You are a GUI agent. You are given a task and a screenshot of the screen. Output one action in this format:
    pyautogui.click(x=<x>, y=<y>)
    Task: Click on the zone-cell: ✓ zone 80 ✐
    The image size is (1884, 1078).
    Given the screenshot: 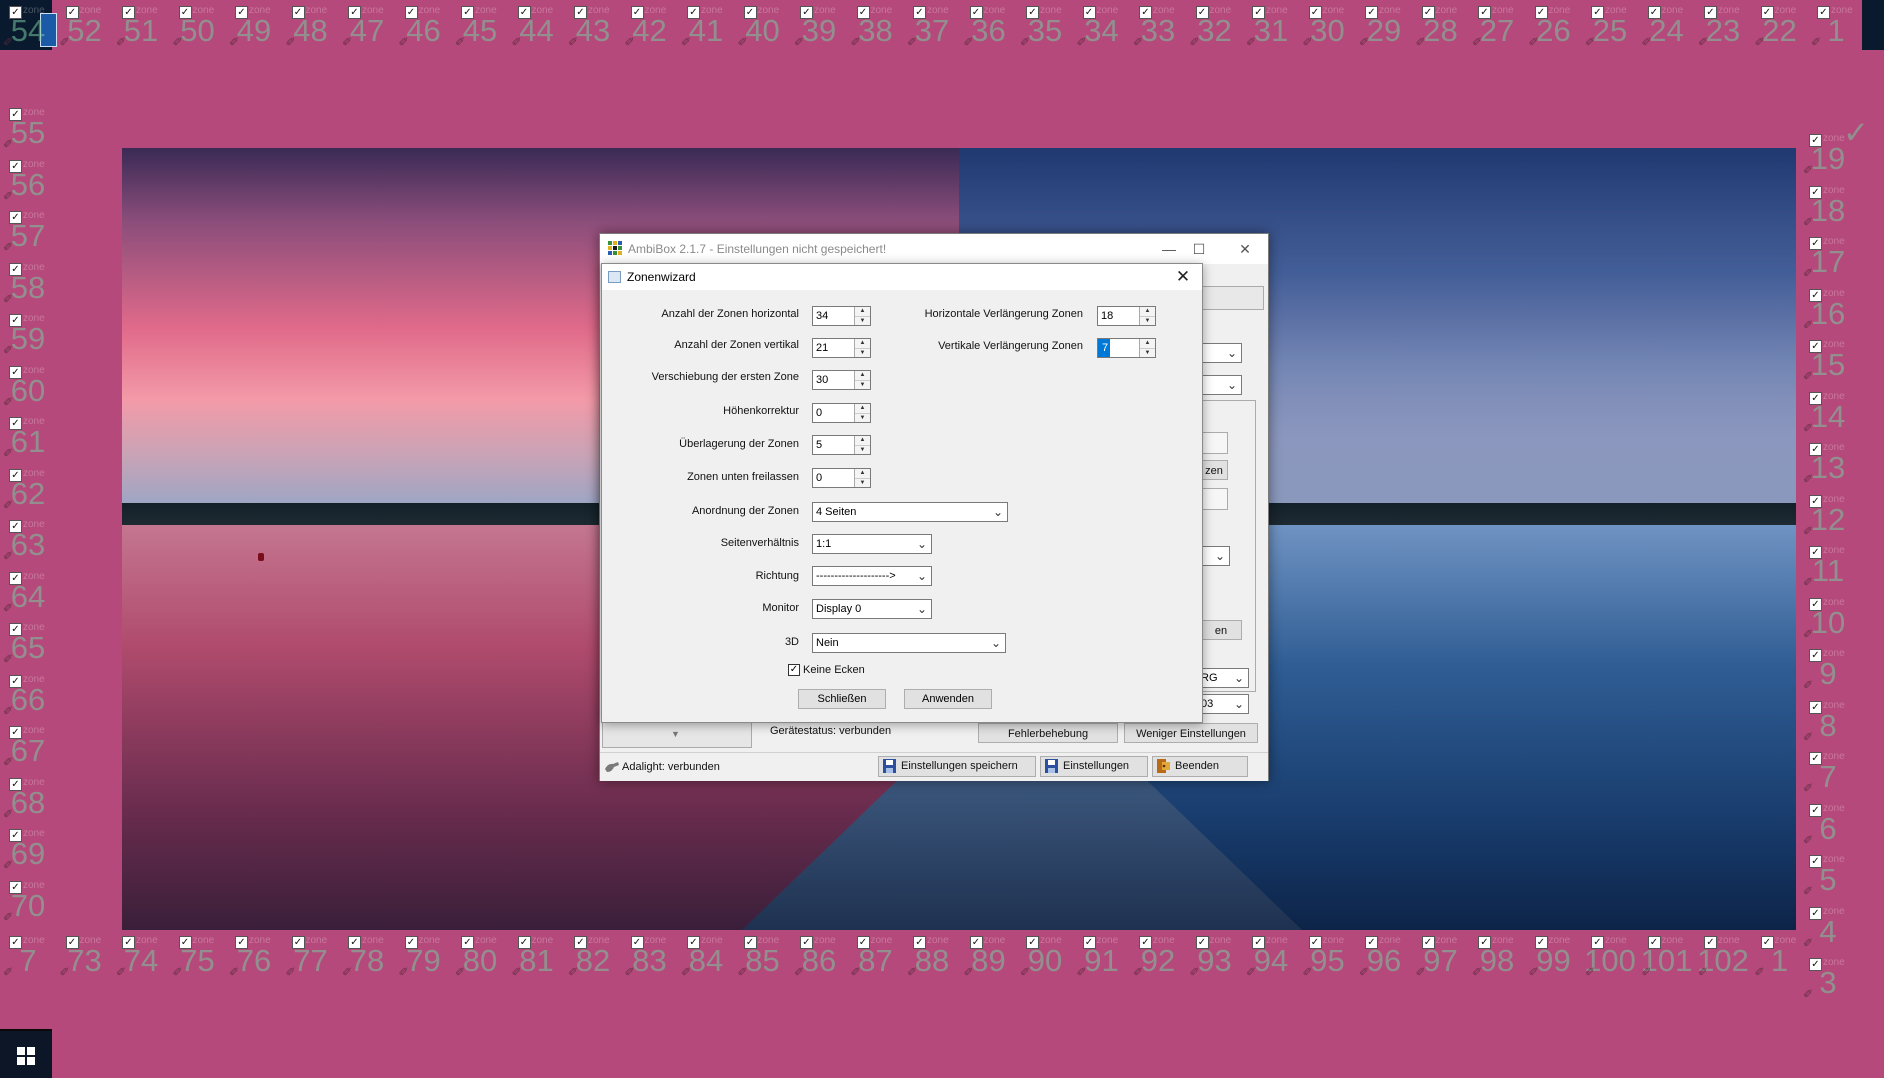 What is the action you would take?
    pyautogui.click(x=480, y=955)
    